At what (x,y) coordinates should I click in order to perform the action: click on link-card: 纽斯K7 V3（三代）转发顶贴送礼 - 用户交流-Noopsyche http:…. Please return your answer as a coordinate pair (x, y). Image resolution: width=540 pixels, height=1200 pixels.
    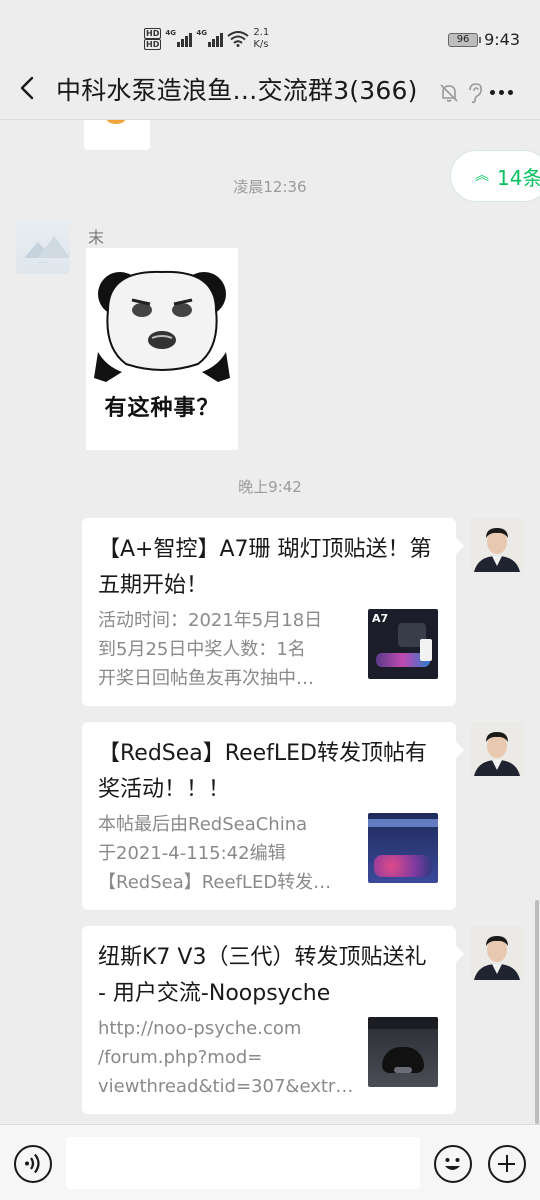
    Looking at the image, I should click on (273, 1020).